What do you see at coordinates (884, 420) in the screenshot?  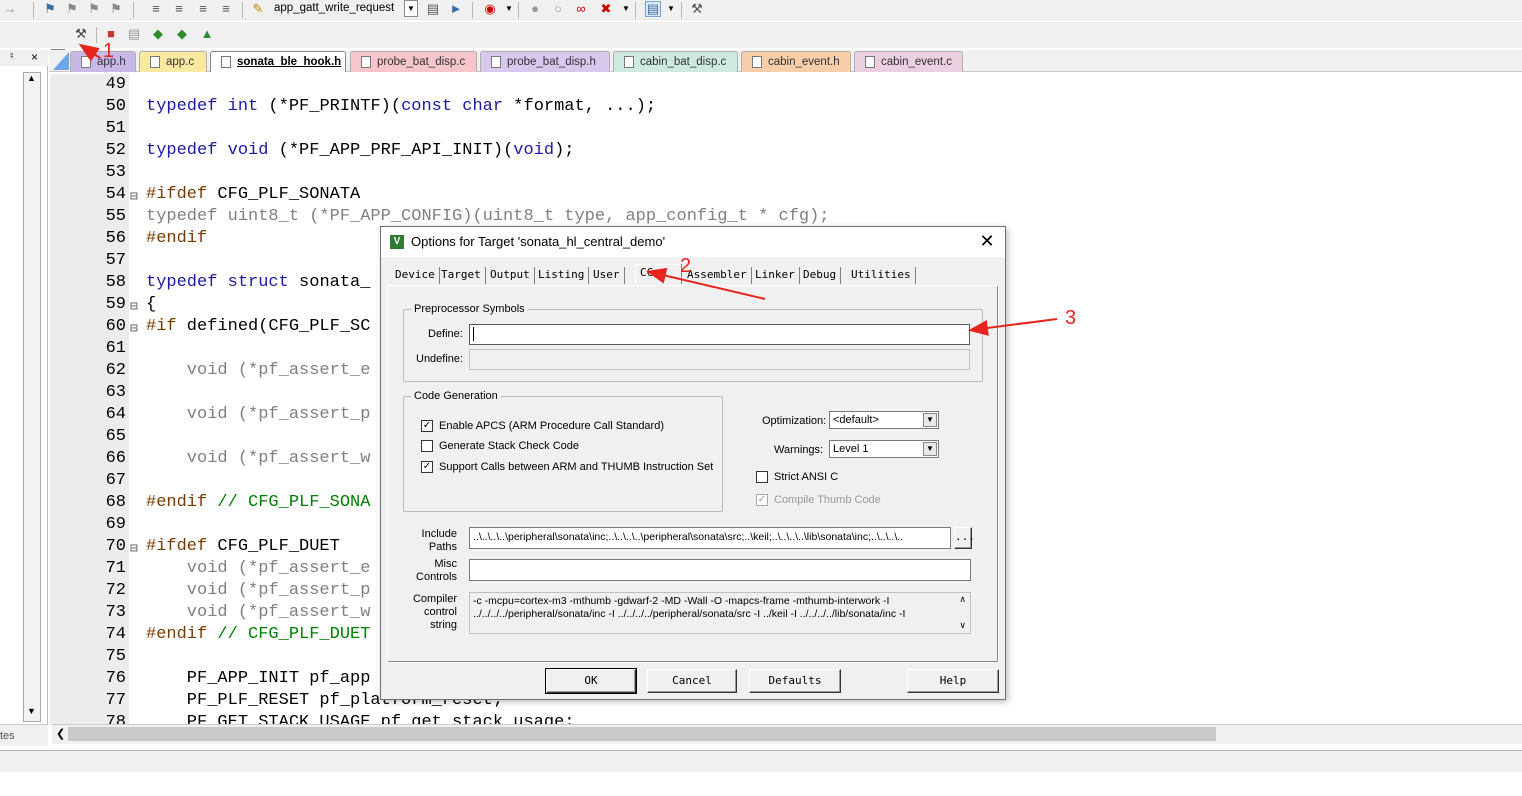 I see `optimization-select: <default> ▼` at bounding box center [884, 420].